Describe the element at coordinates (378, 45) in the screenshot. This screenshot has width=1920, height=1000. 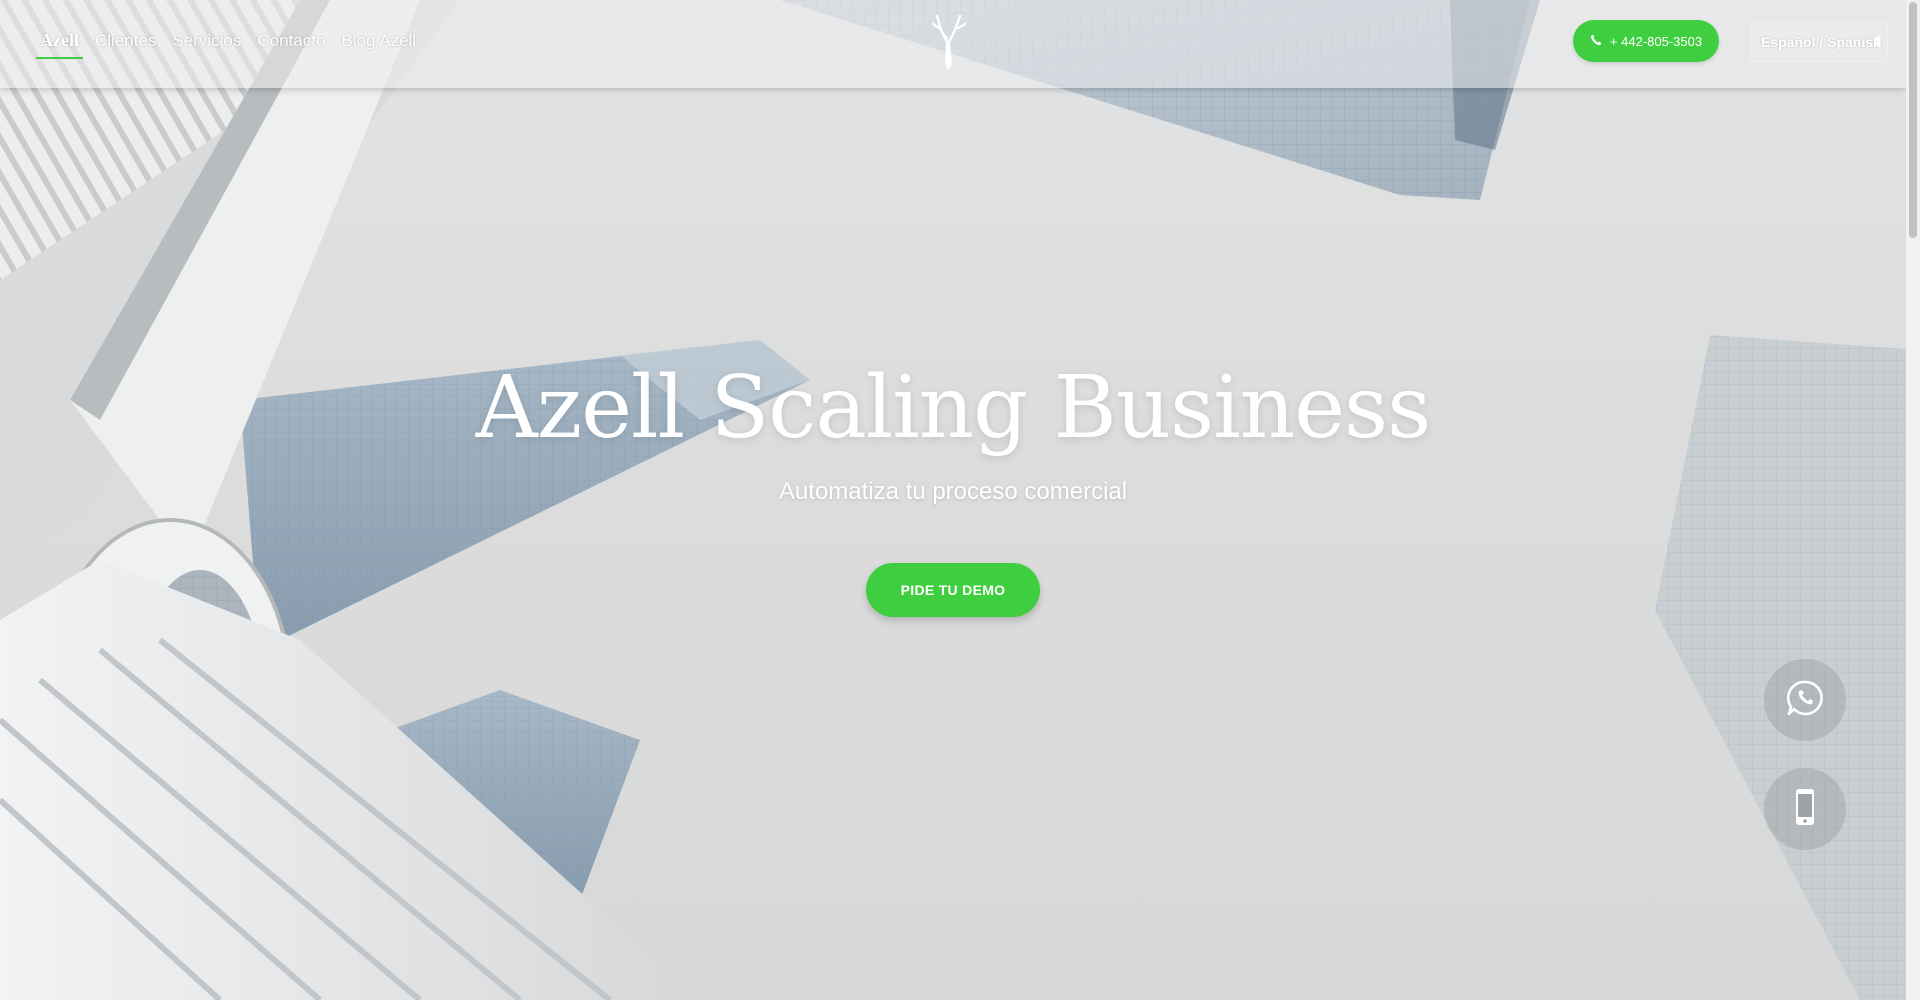
I see `nav-item-blog: Blog Azell` at that location.